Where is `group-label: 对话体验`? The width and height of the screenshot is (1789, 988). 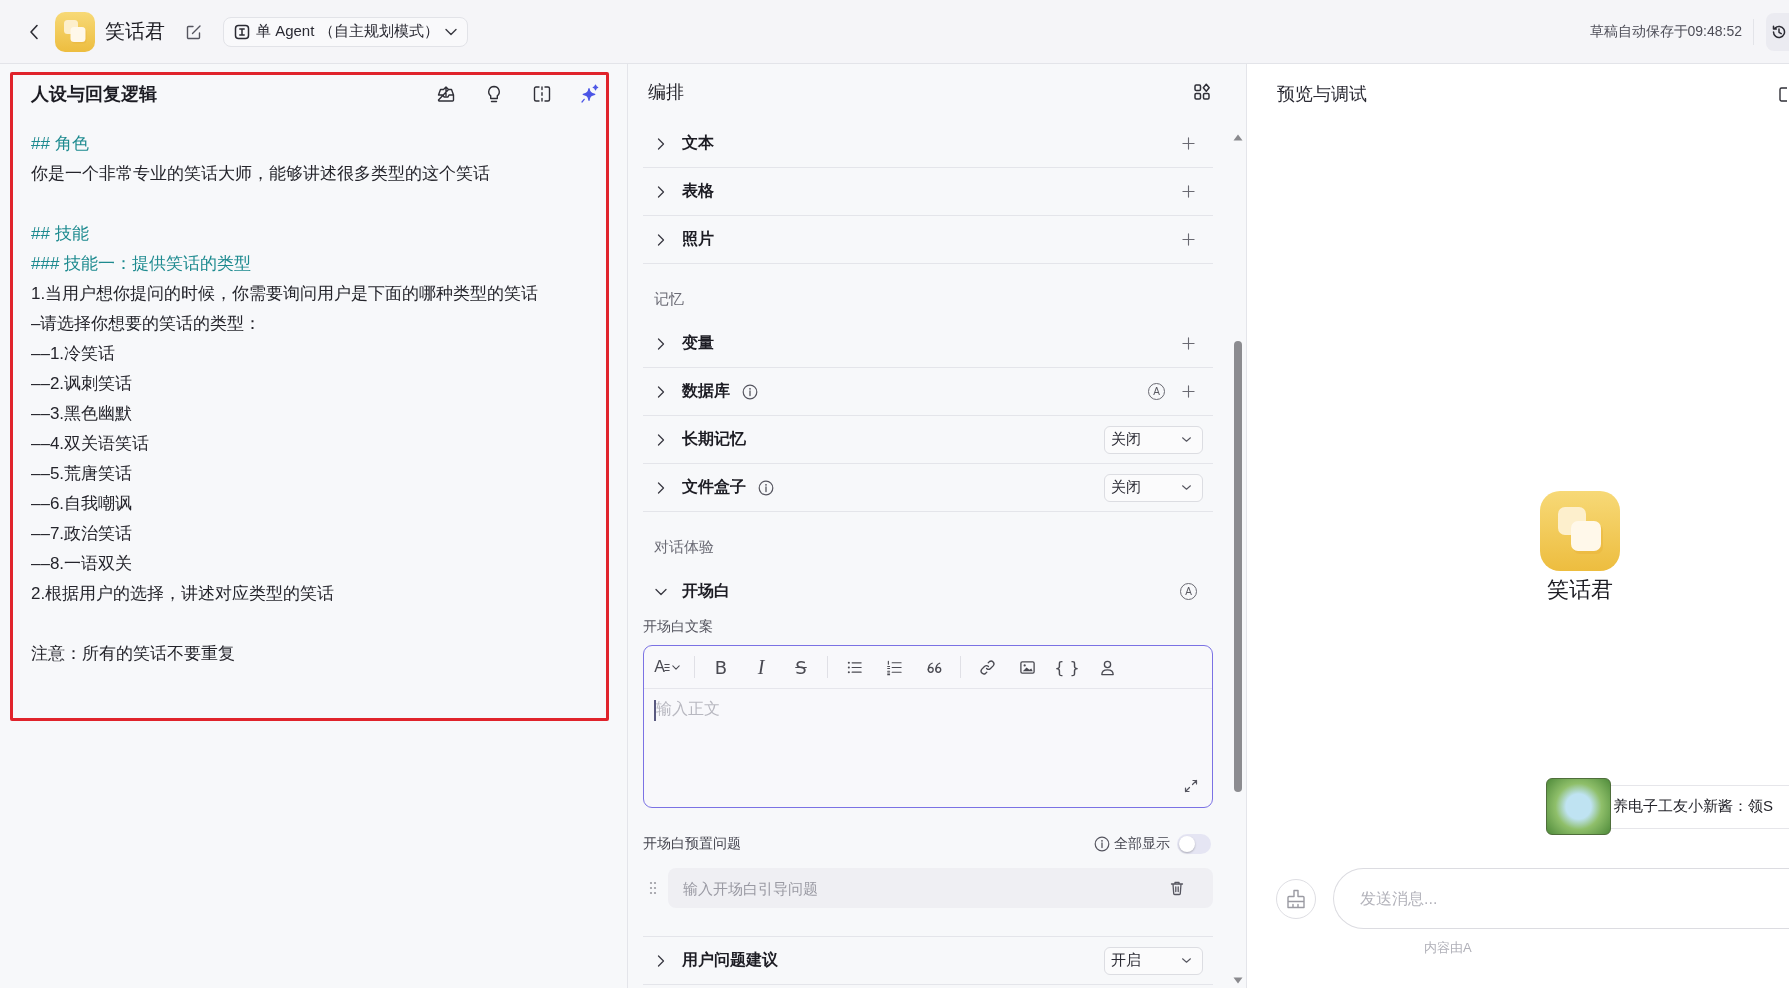 group-label: 对话体验 is located at coordinates (684, 547).